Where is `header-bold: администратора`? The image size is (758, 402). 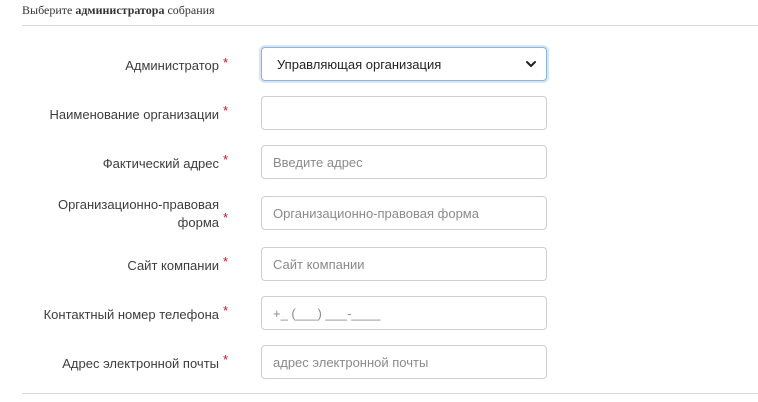 header-bold: администратора is located at coordinates (120, 10).